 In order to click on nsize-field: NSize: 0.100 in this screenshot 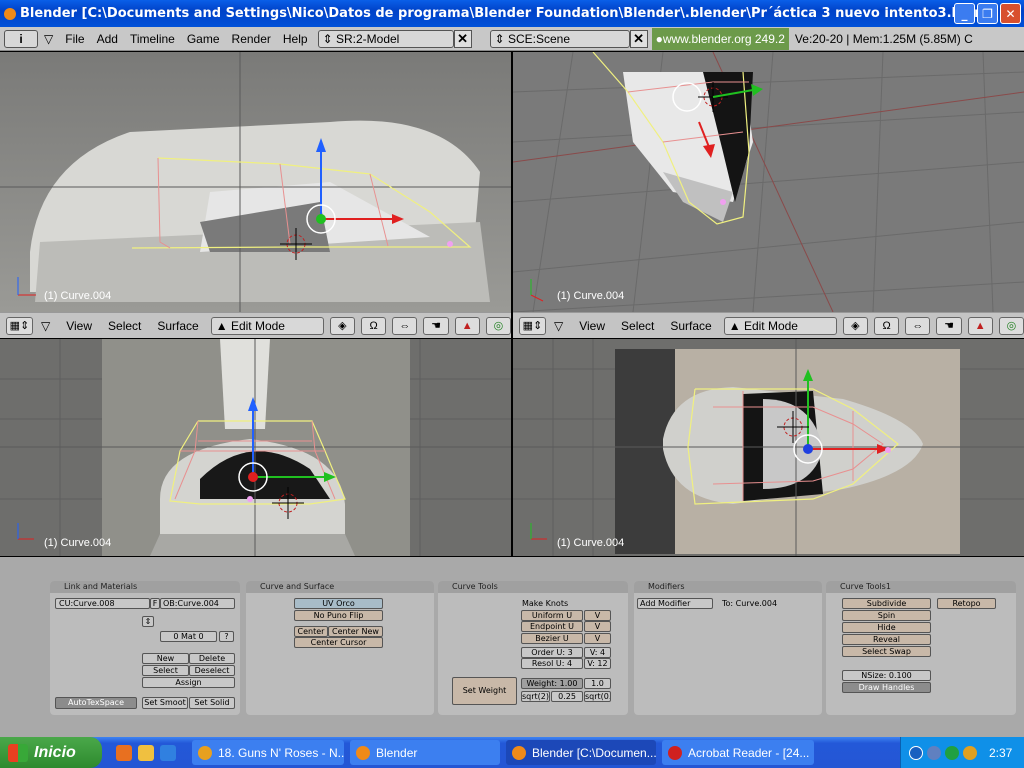, I will do `click(886, 675)`.